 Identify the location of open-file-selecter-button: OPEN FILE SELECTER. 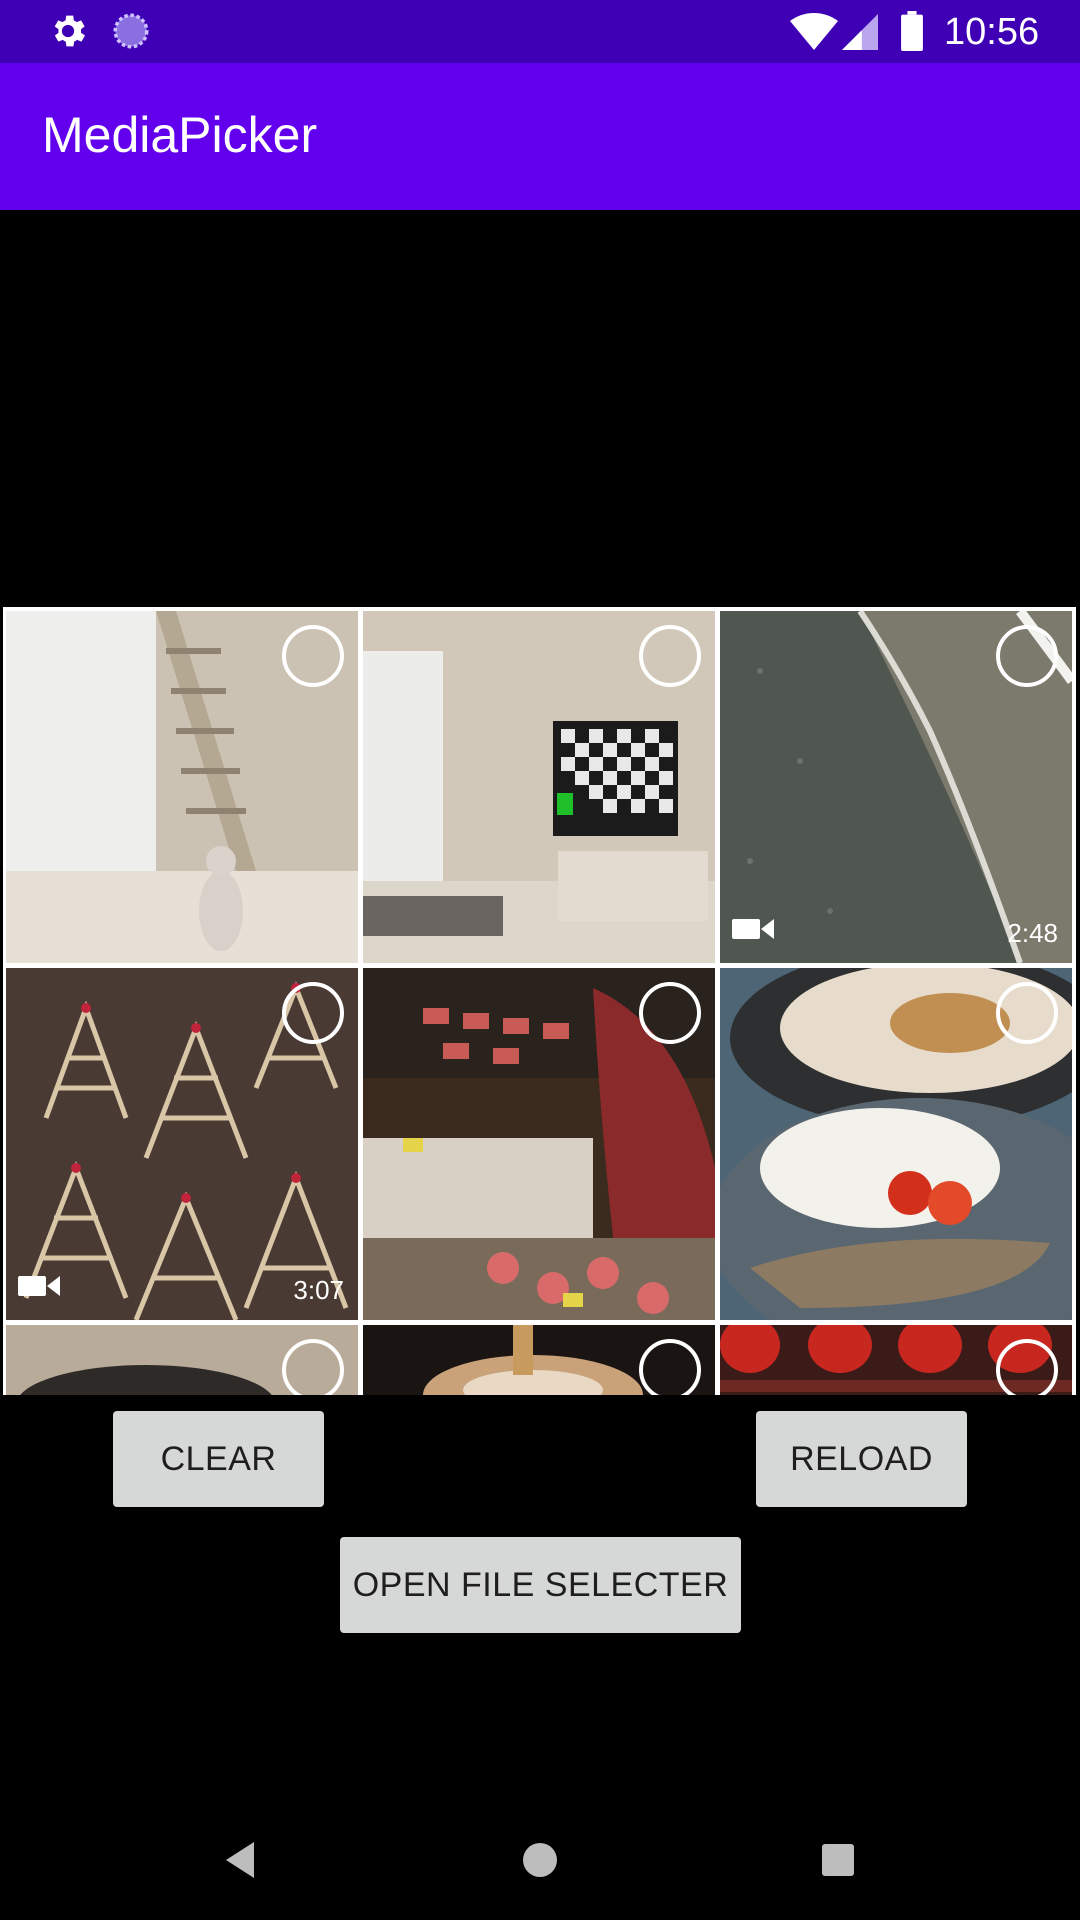
(540, 1585).